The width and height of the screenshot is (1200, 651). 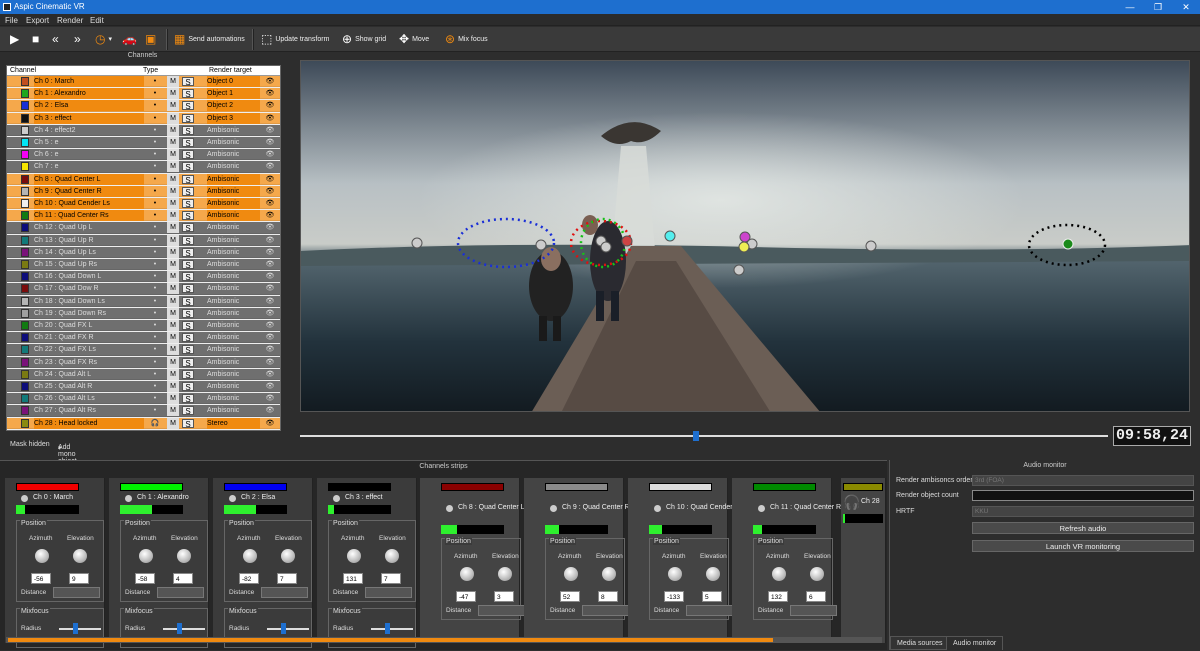 I want to click on channel-row: Ch 27 : Quad Alt Rs • M S Ambisonic 👁, so click(x=143, y=411).